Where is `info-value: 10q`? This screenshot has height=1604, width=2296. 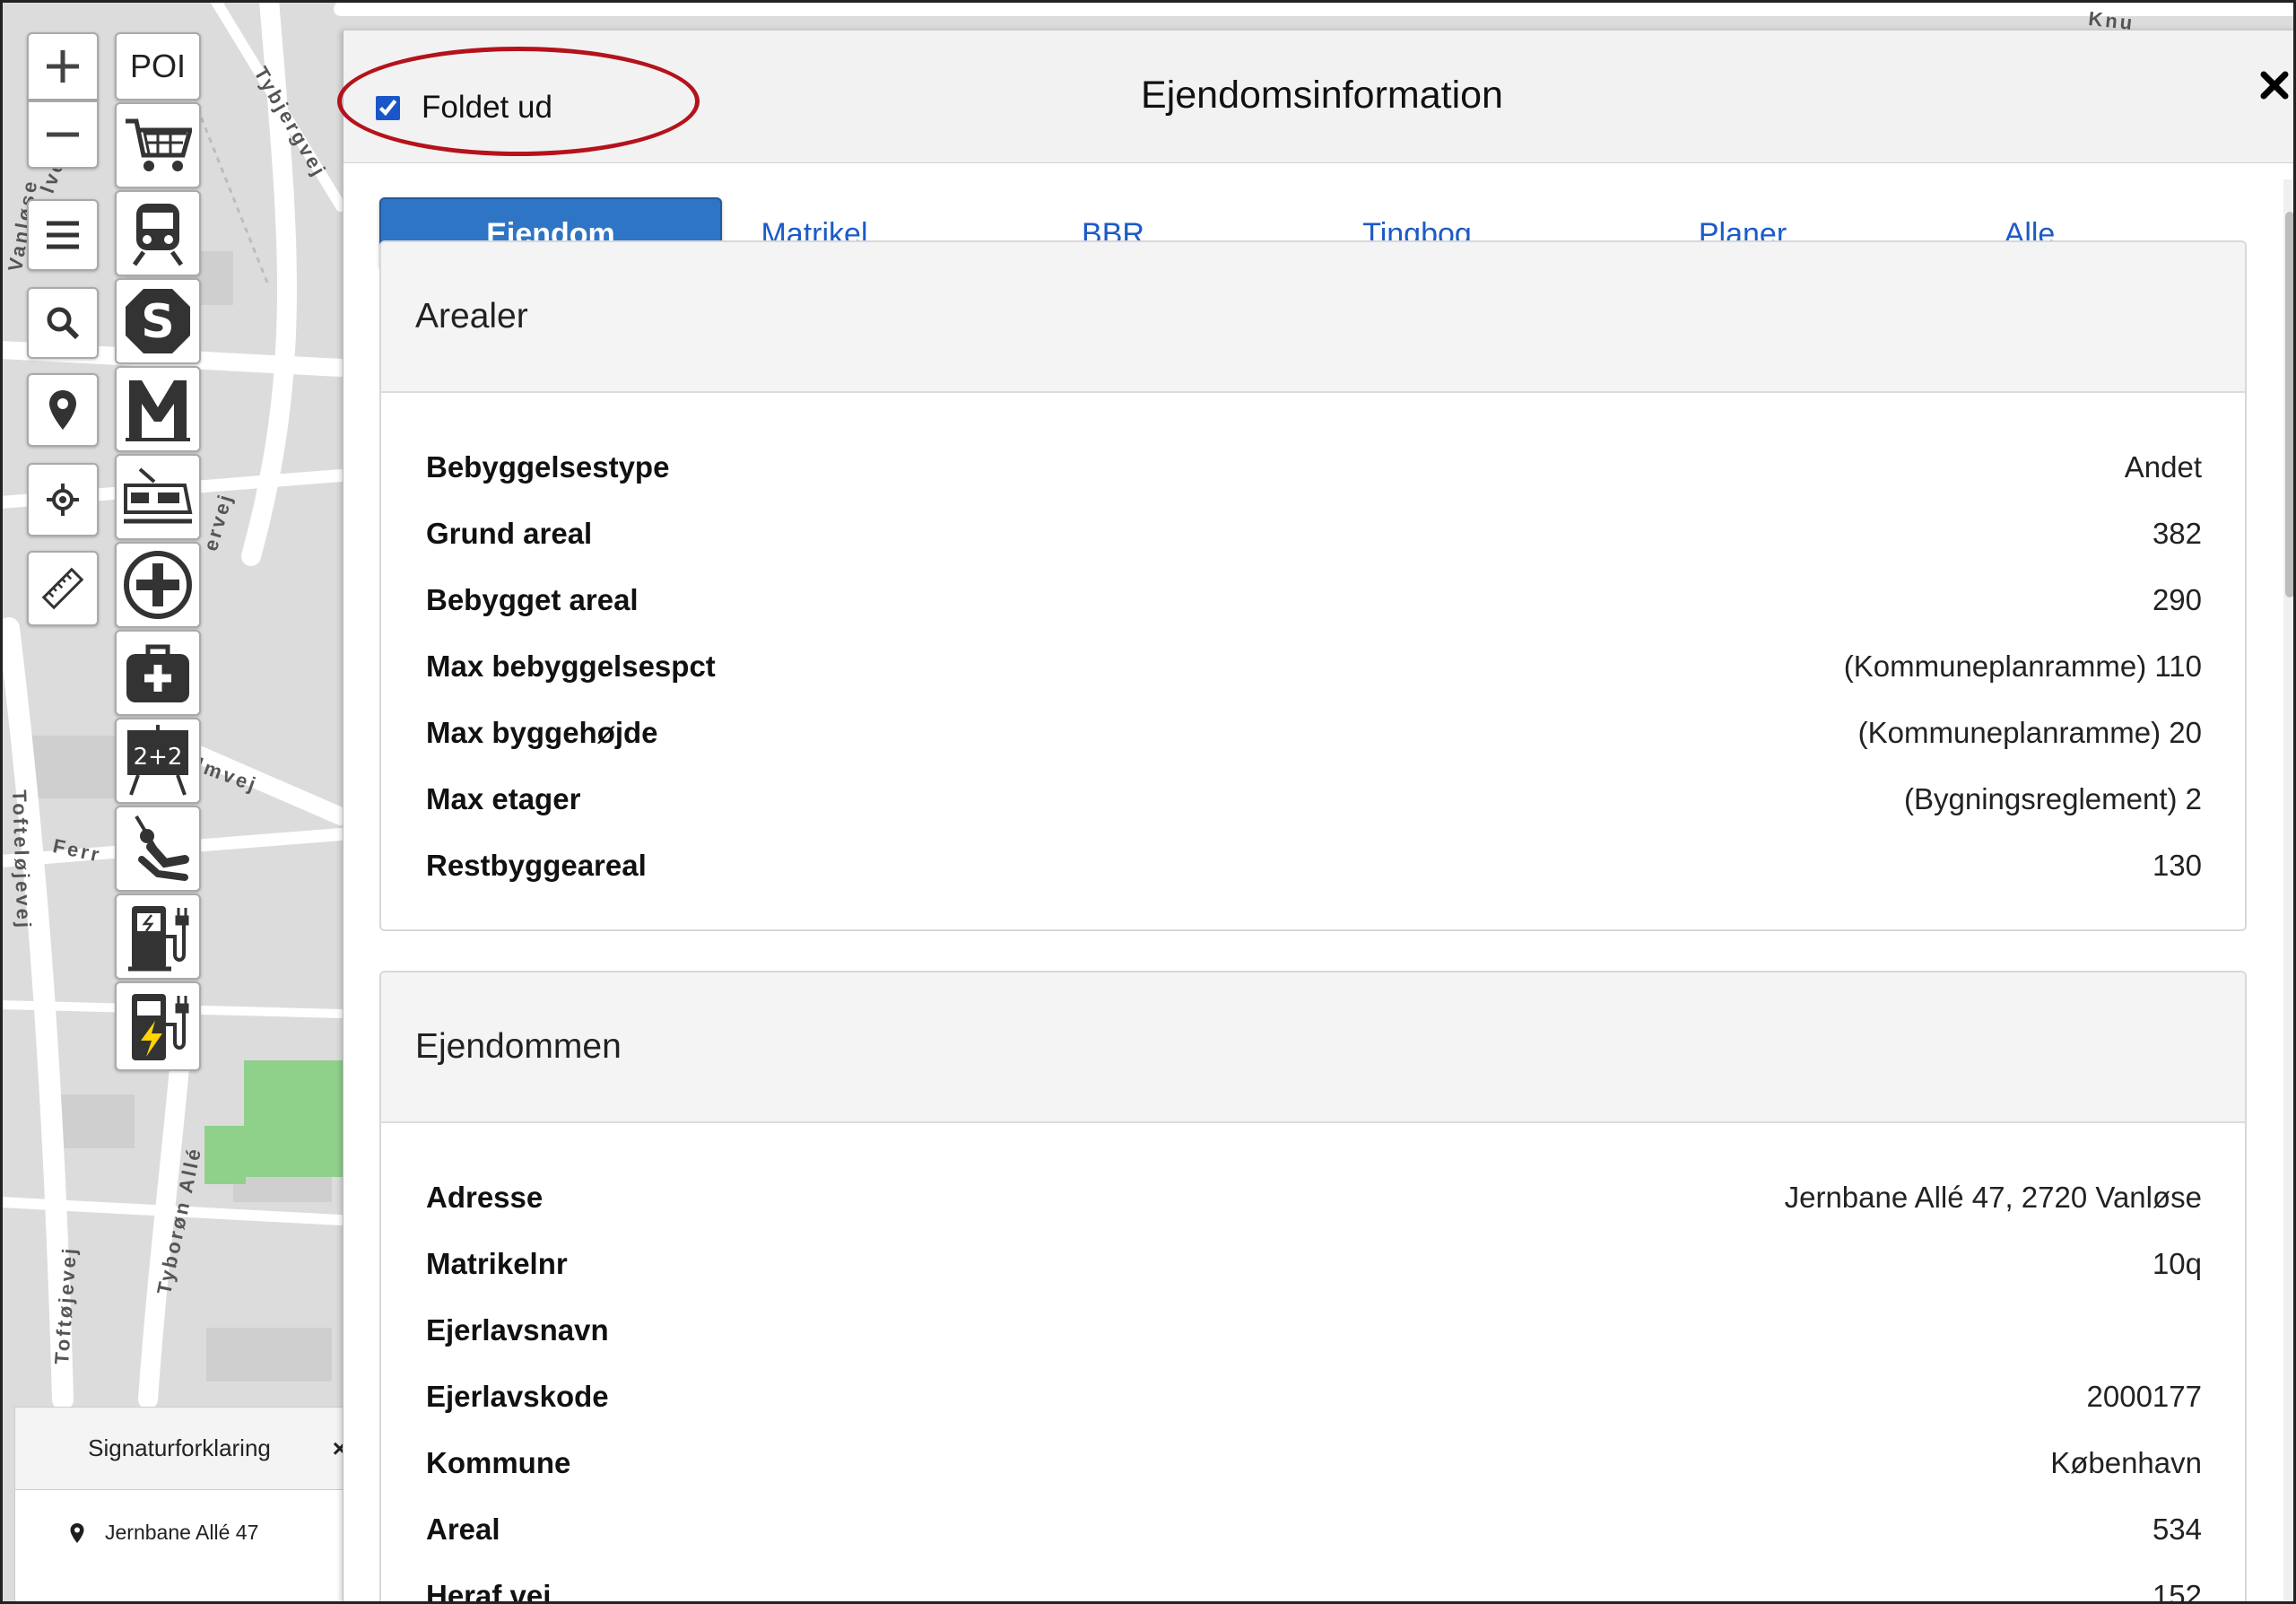 info-value: 10q is located at coordinates (2177, 1263).